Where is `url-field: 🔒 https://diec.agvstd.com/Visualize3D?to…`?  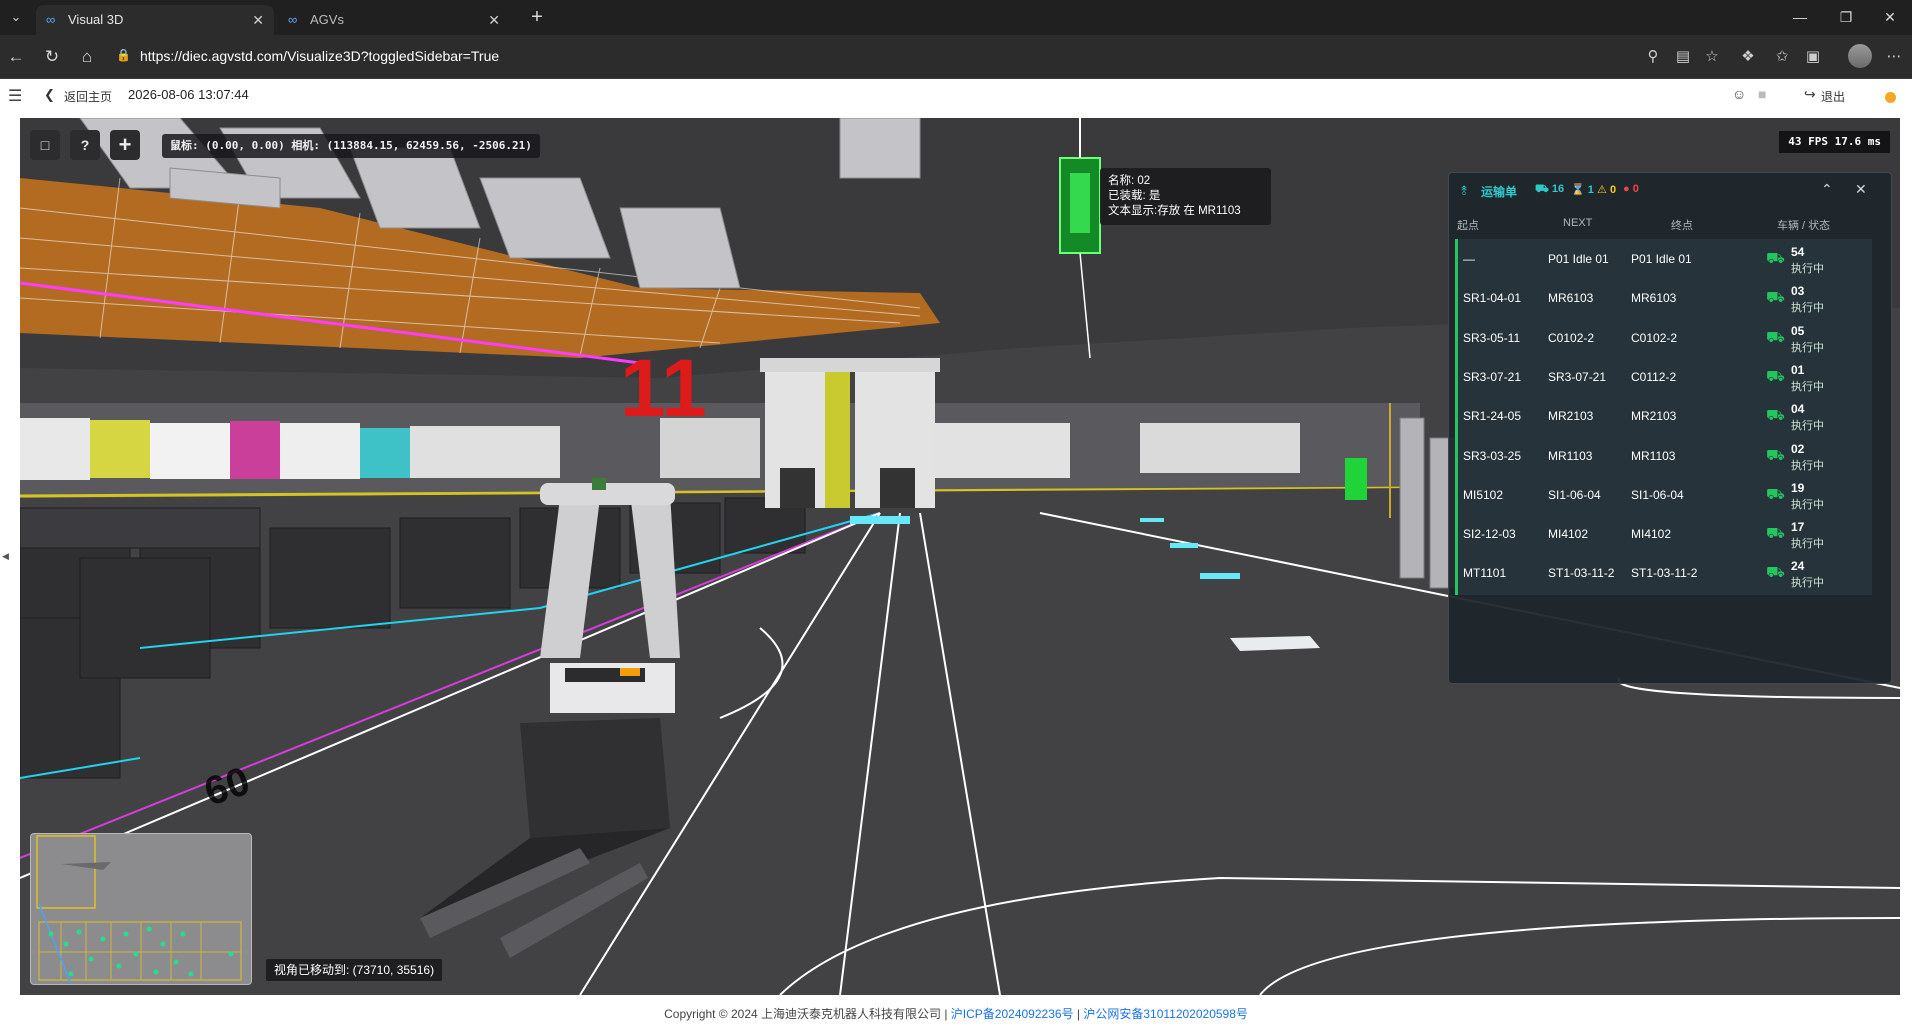 url-field: 🔒 https://diec.agvstd.com/Visualize3D?to… is located at coordinates (878, 56).